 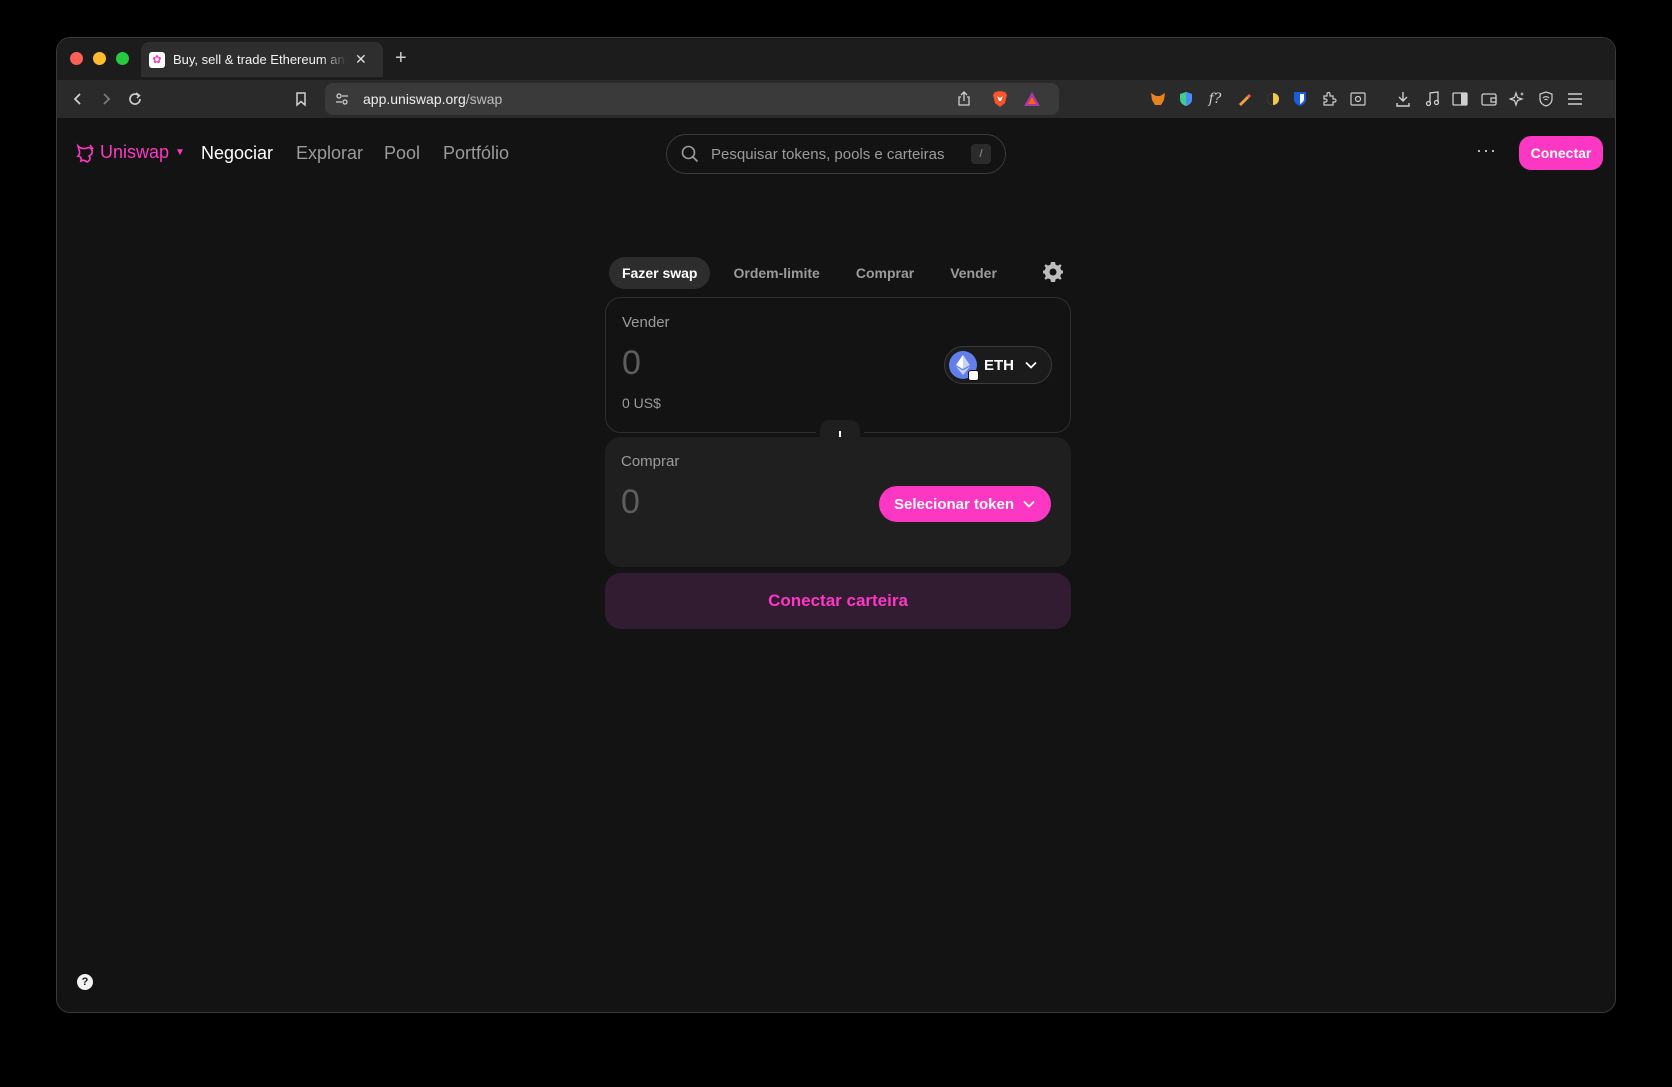 I want to click on brave-shields-icon, so click(x=1000, y=99).